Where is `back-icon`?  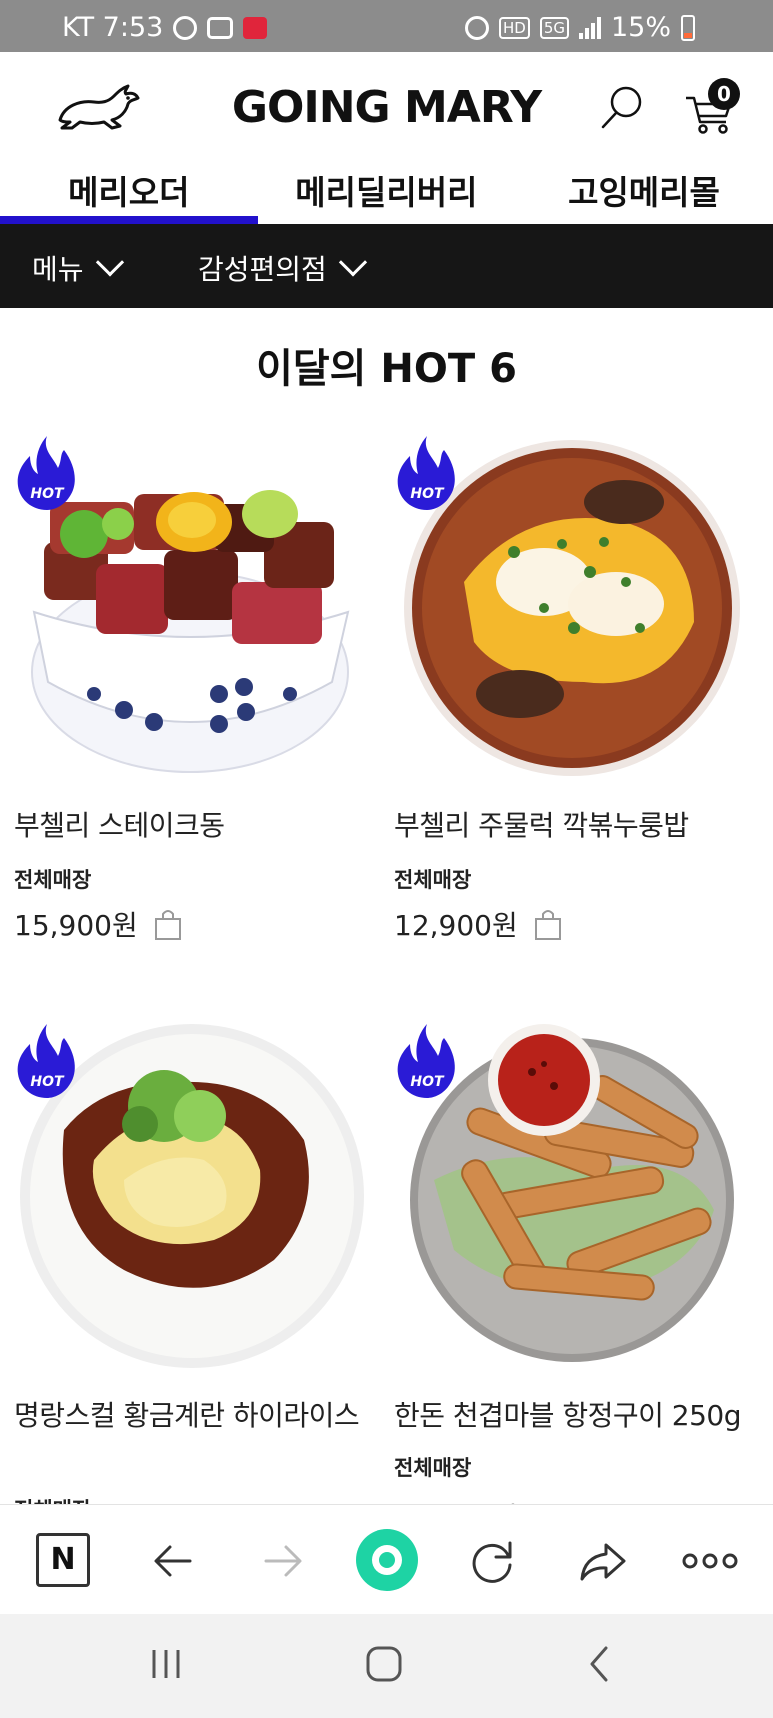 back-icon is located at coordinates (600, 1664).